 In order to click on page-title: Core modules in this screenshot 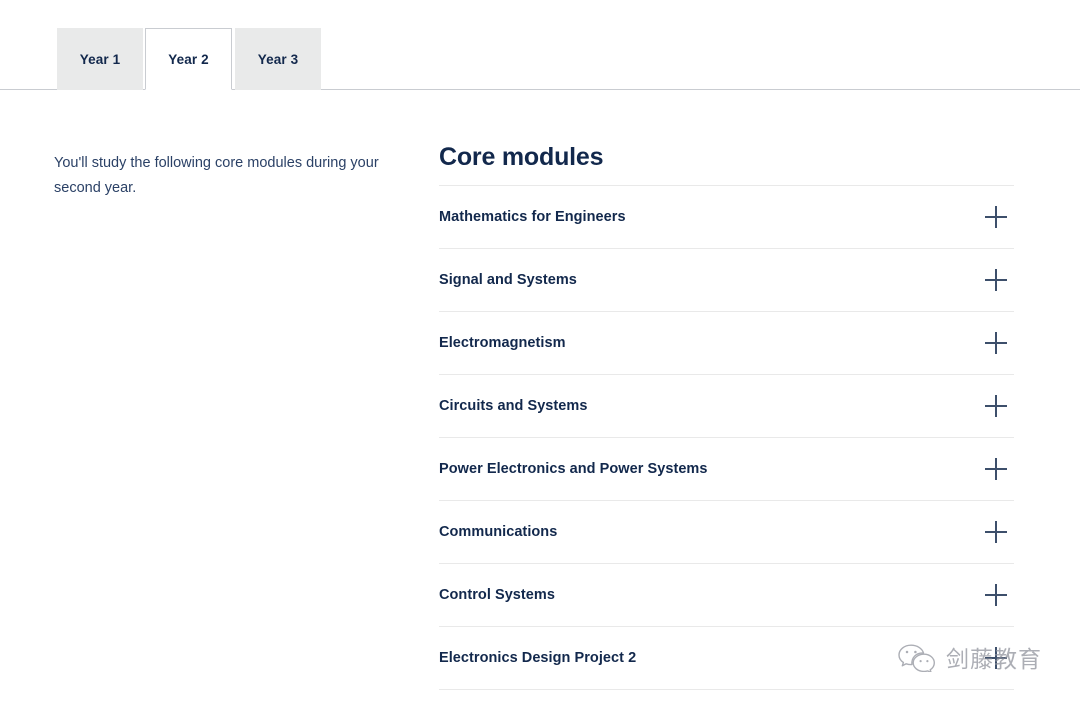, I will do `click(521, 157)`.